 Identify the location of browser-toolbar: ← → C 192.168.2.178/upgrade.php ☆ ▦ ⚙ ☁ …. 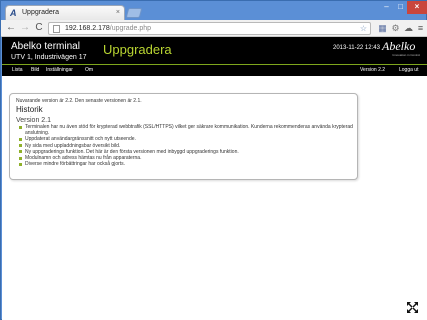
(214, 28).